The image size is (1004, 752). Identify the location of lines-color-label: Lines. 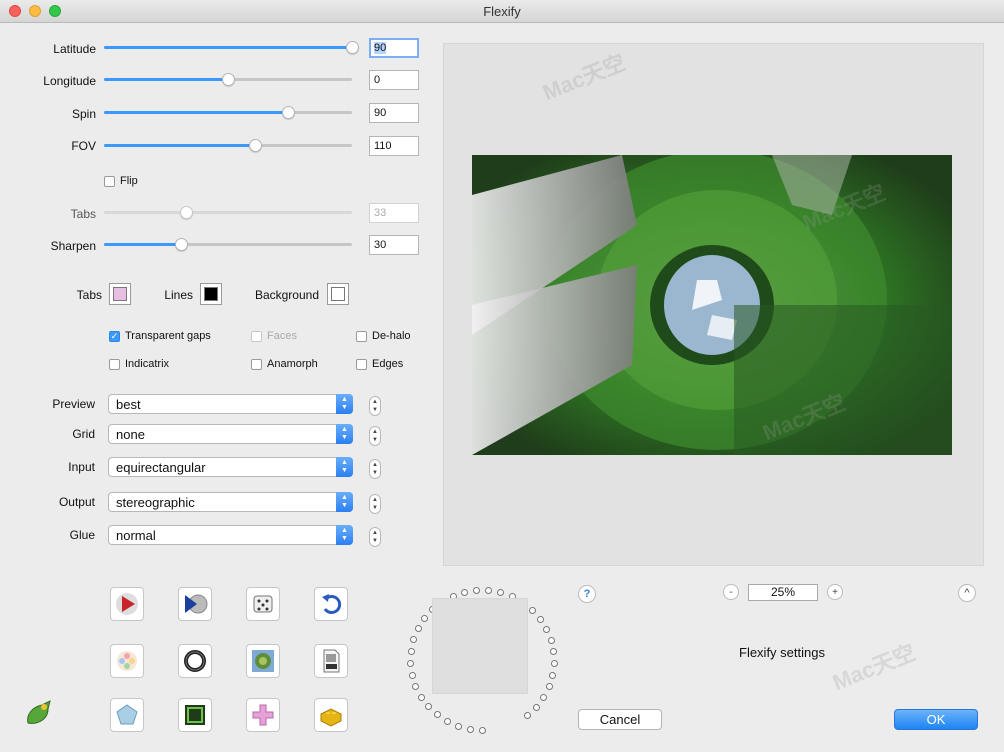
(178, 295).